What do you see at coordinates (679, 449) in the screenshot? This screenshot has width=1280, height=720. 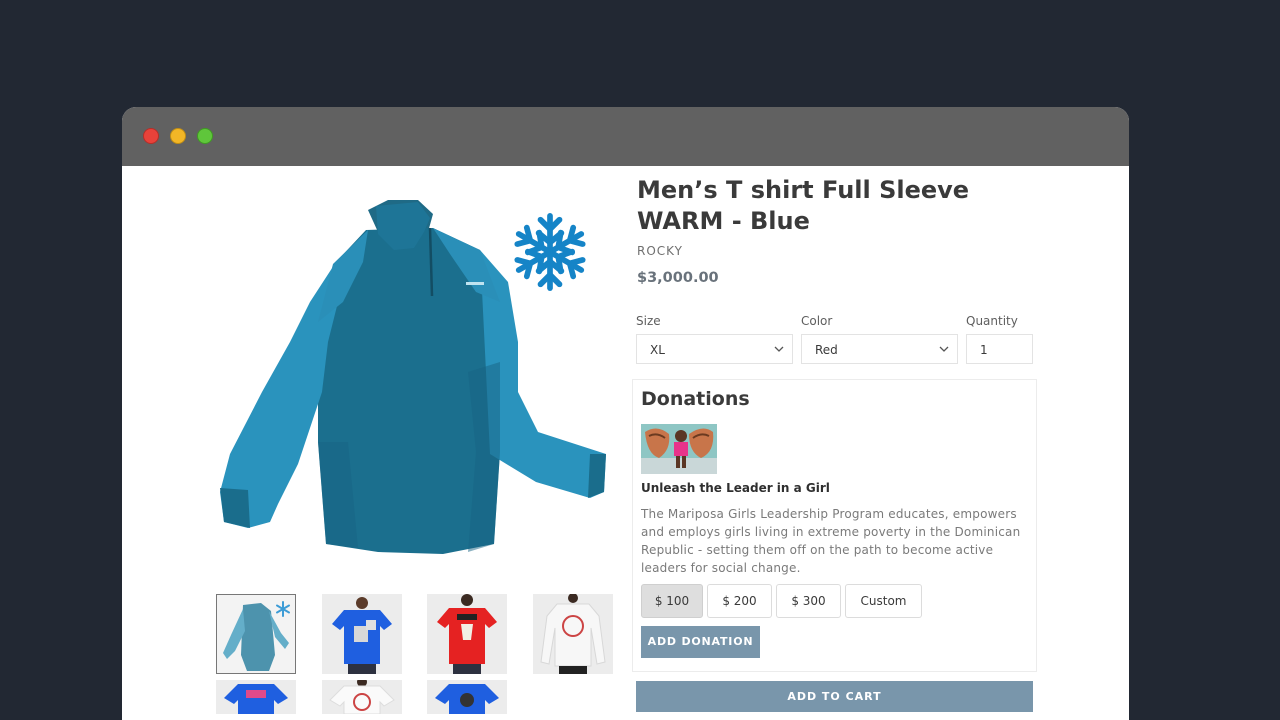 I see `donation-cause-image` at bounding box center [679, 449].